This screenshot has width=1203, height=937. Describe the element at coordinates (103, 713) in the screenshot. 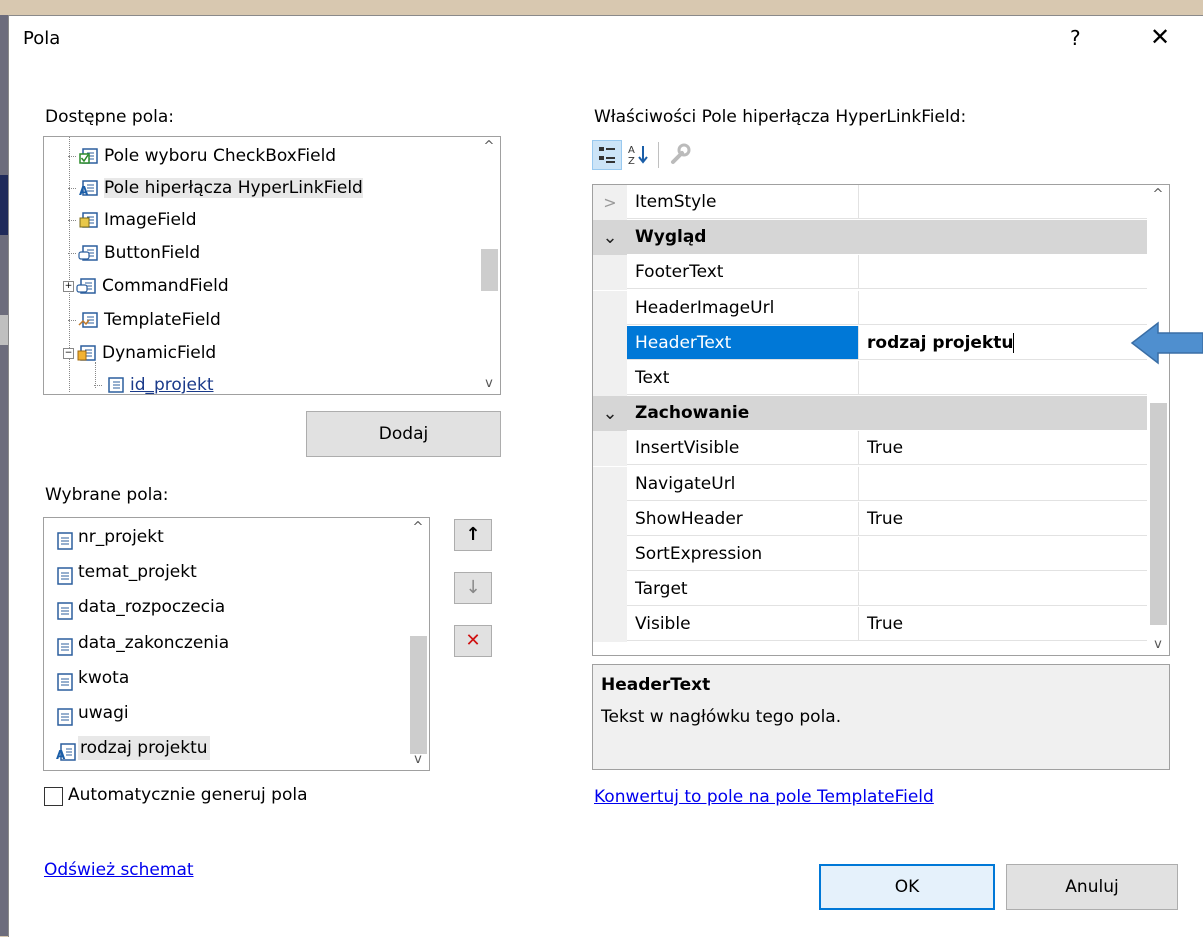

I see `selected-field-label: uwagi` at that location.